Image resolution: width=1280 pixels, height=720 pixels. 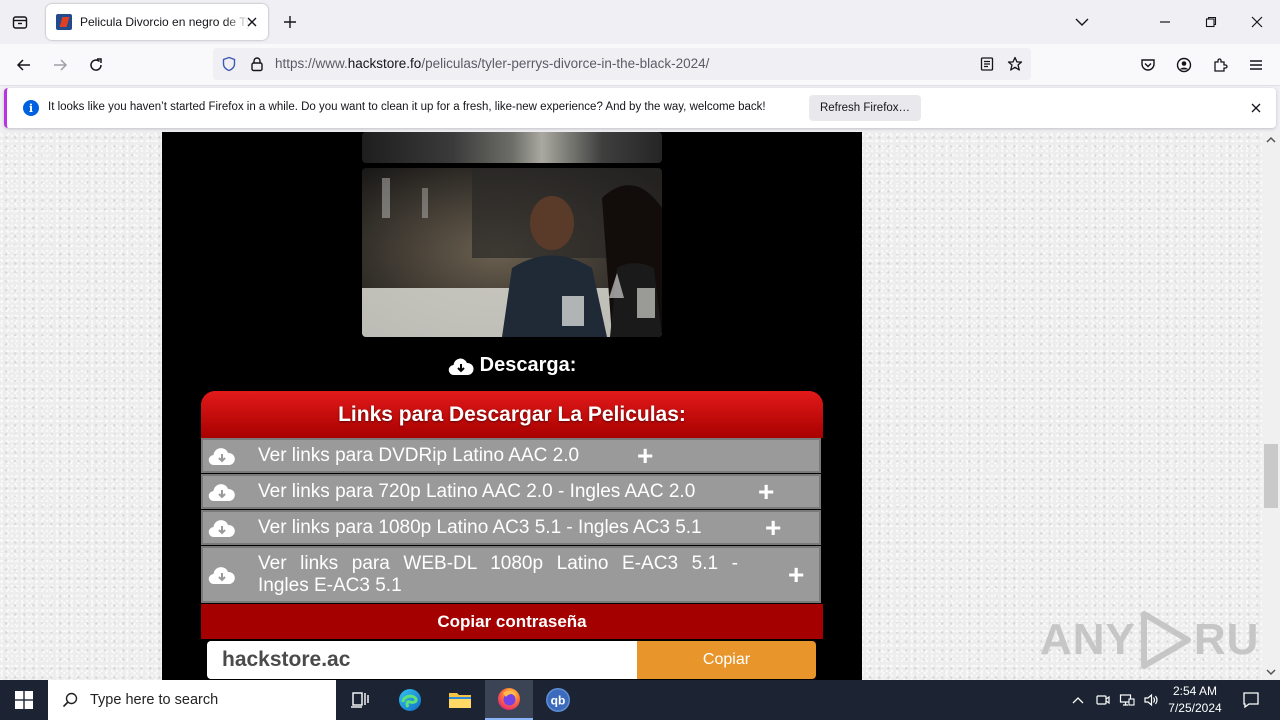 I want to click on clock-time: 2:54 AM, so click(x=1195, y=691).